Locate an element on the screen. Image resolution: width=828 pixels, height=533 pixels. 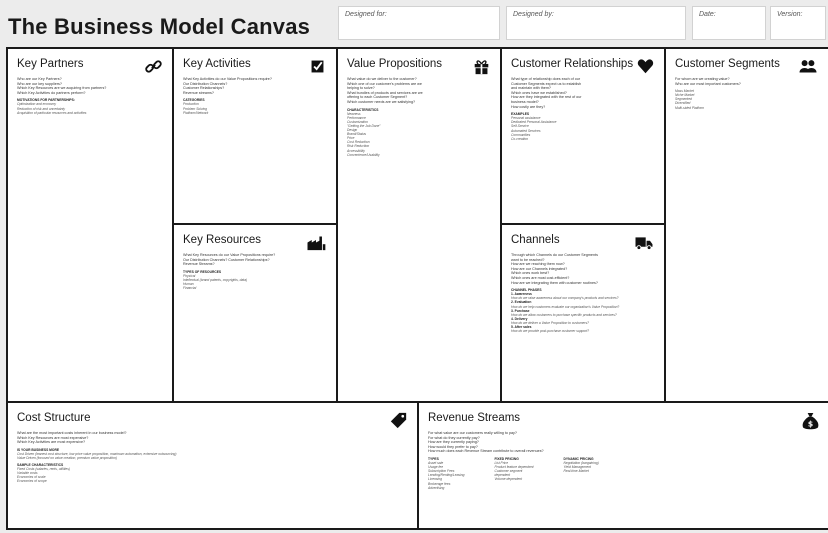
revenue-streams-title: Revenue Streams is located at coordinates (474, 418).